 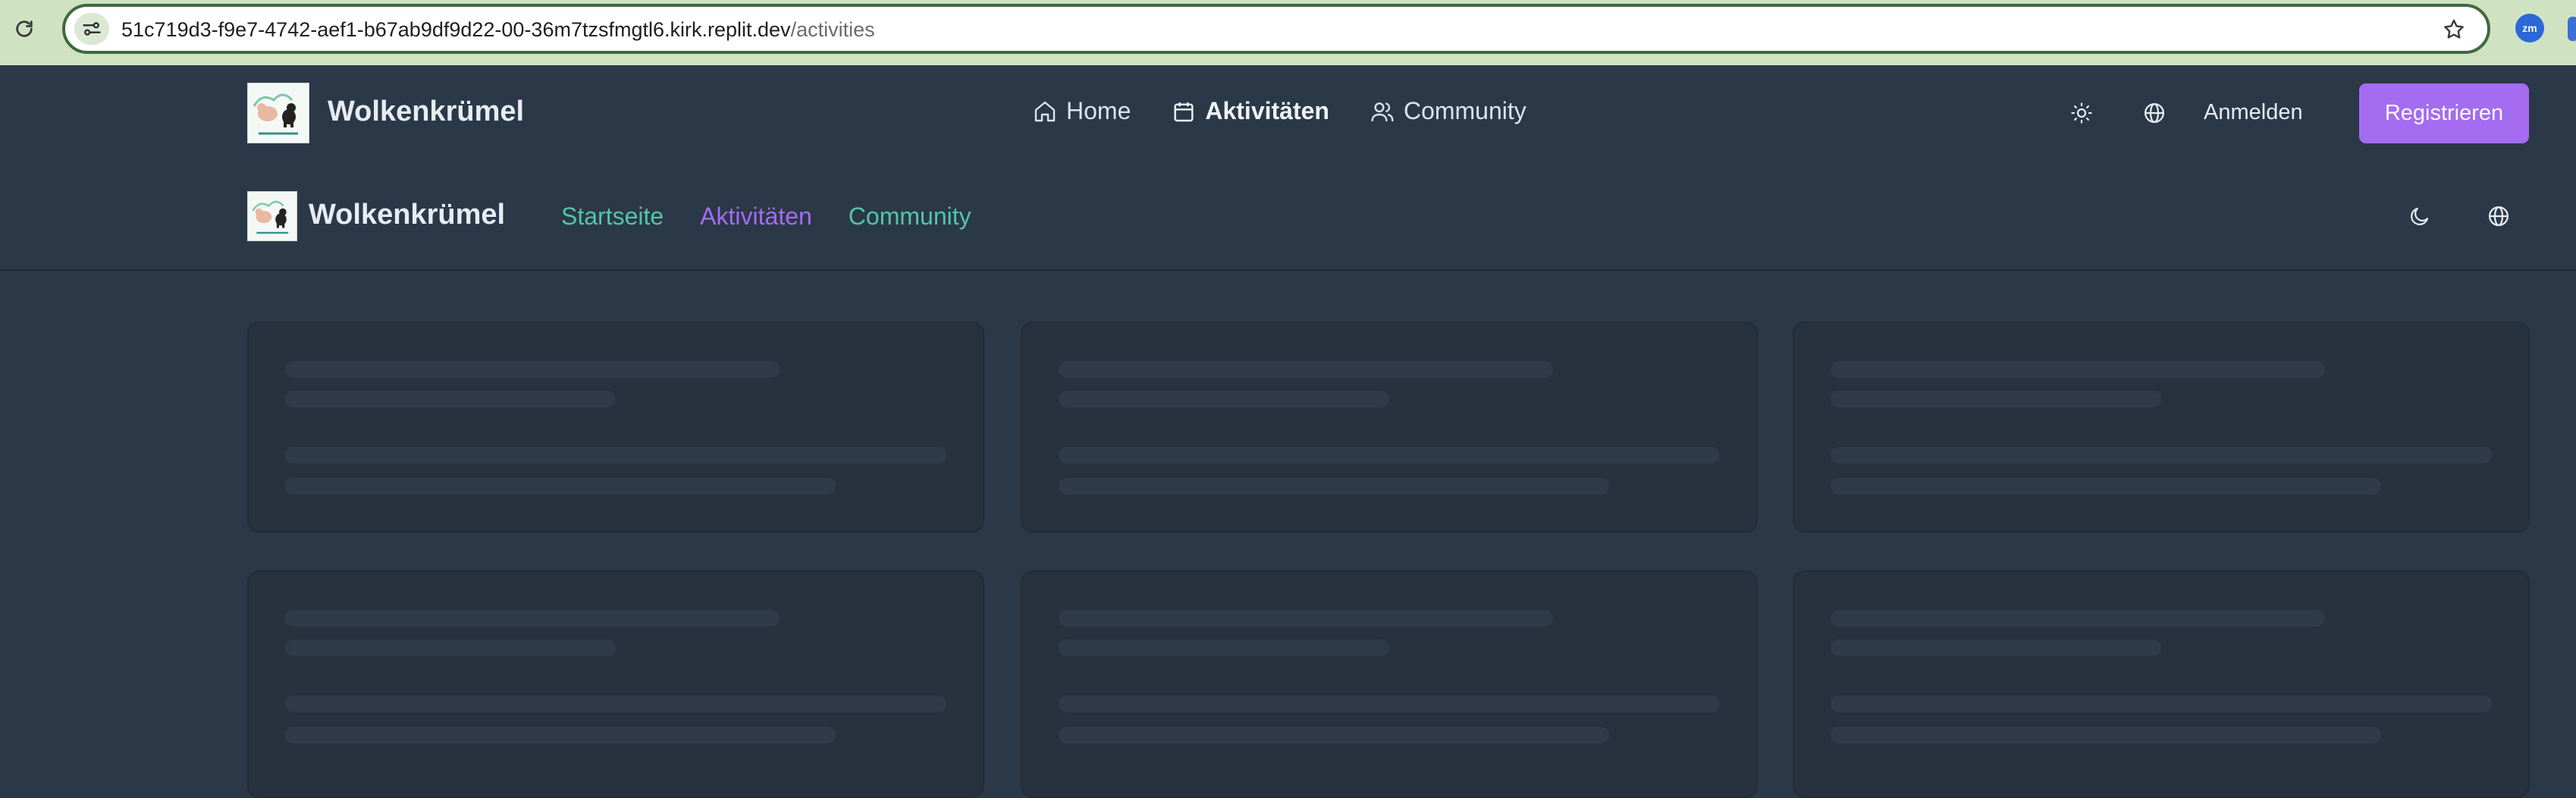 What do you see at coordinates (1045, 111) in the screenshot?
I see `home-icon` at bounding box center [1045, 111].